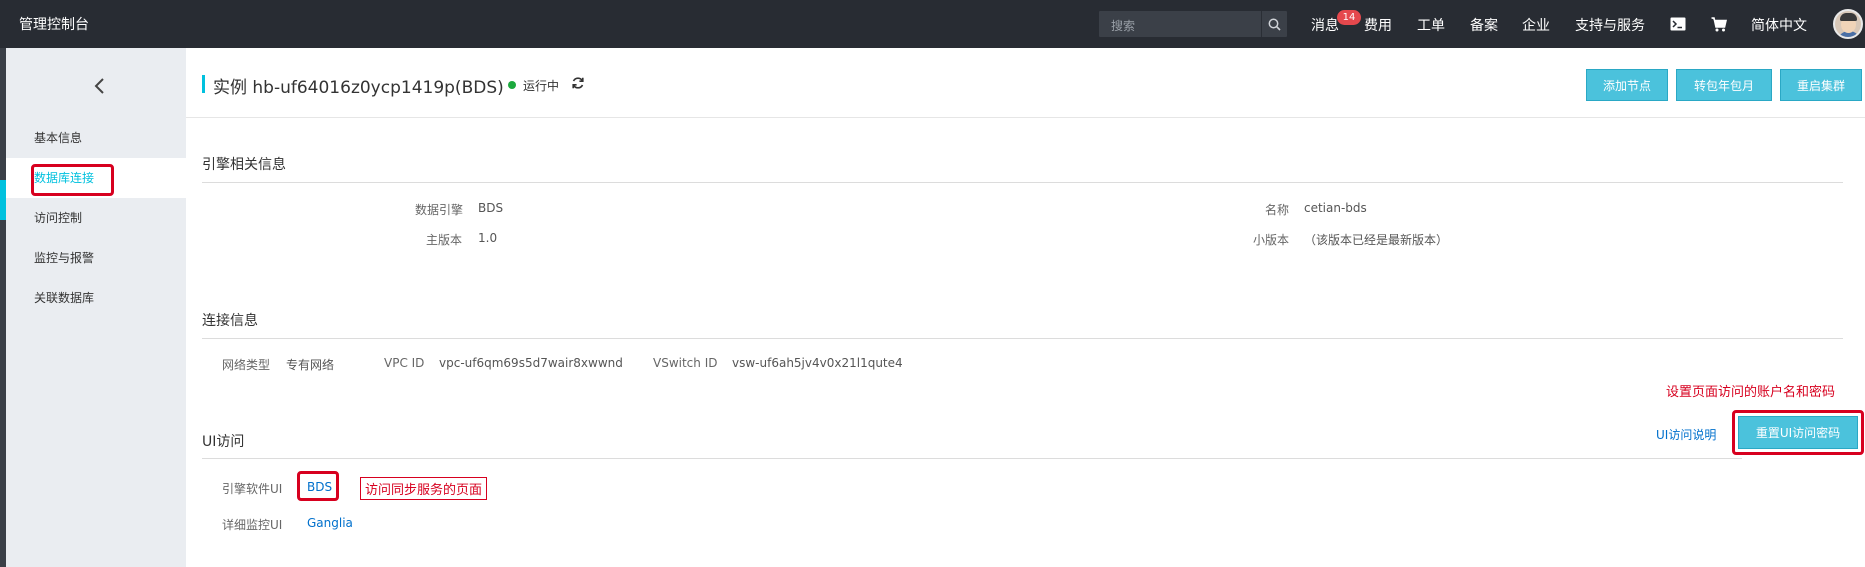 This screenshot has width=1865, height=567. Describe the element at coordinates (310, 365) in the screenshot. I see `network-type-value: 专有网络` at that location.